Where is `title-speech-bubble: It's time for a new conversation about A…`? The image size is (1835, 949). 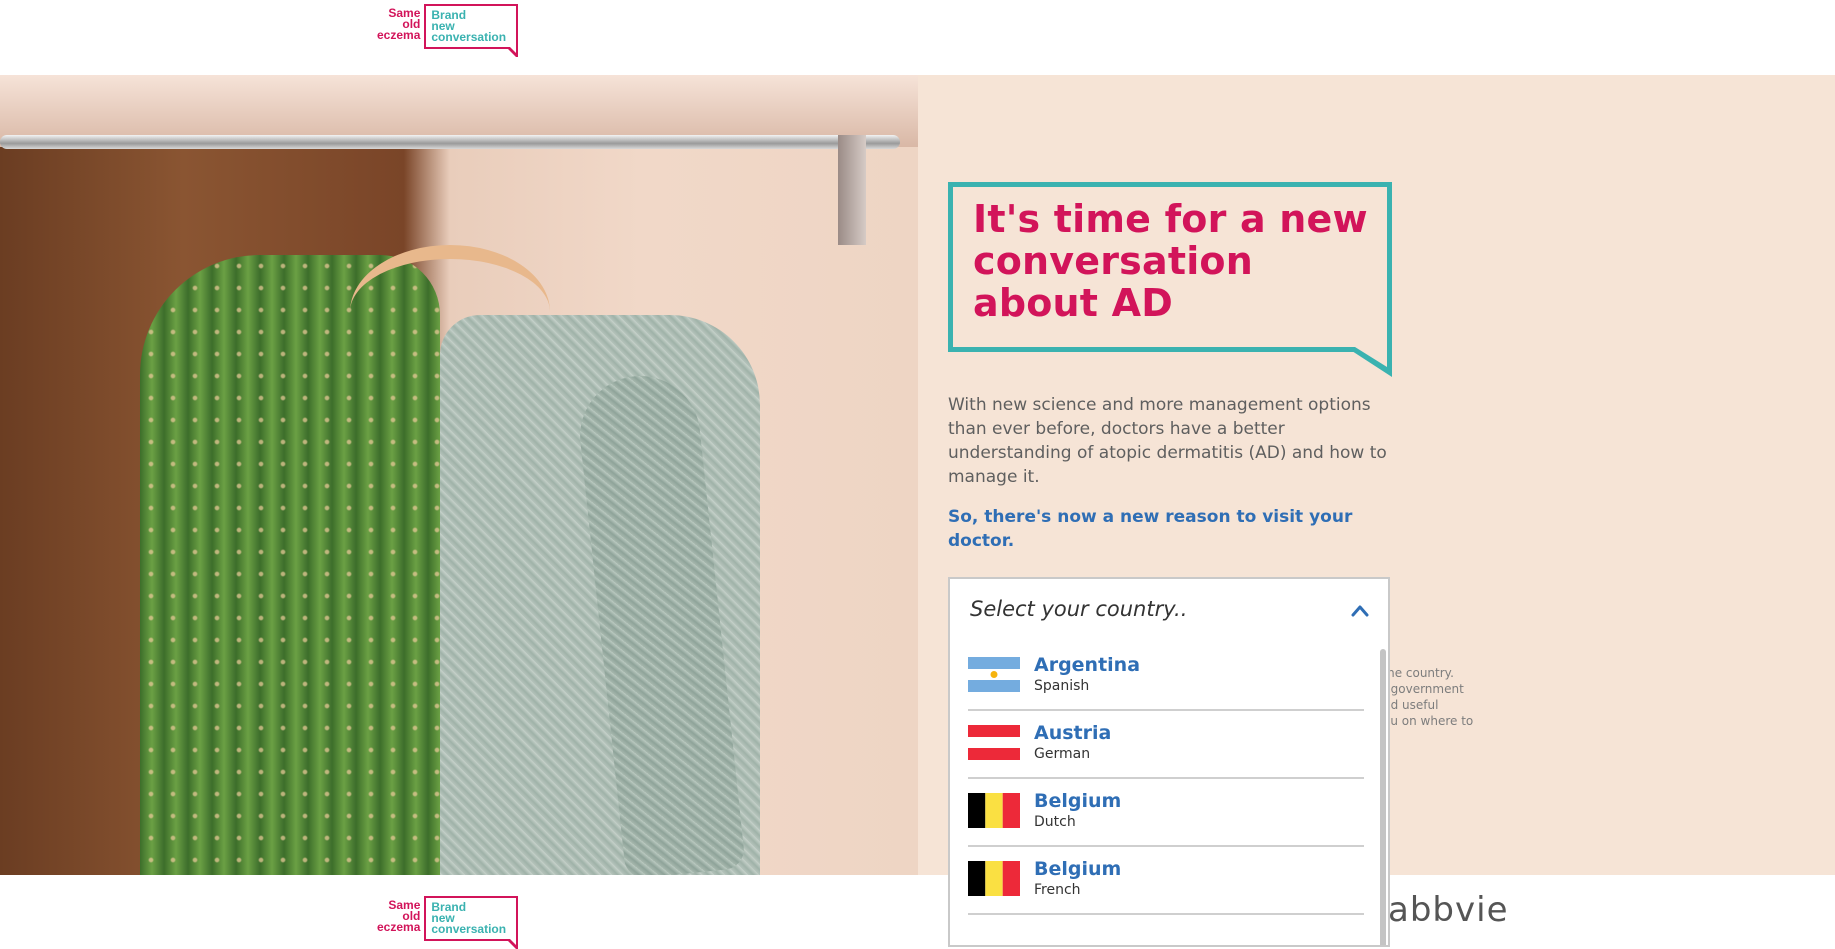
title-speech-bubble: It's time for a new conversation about A… is located at coordinates (1170, 279).